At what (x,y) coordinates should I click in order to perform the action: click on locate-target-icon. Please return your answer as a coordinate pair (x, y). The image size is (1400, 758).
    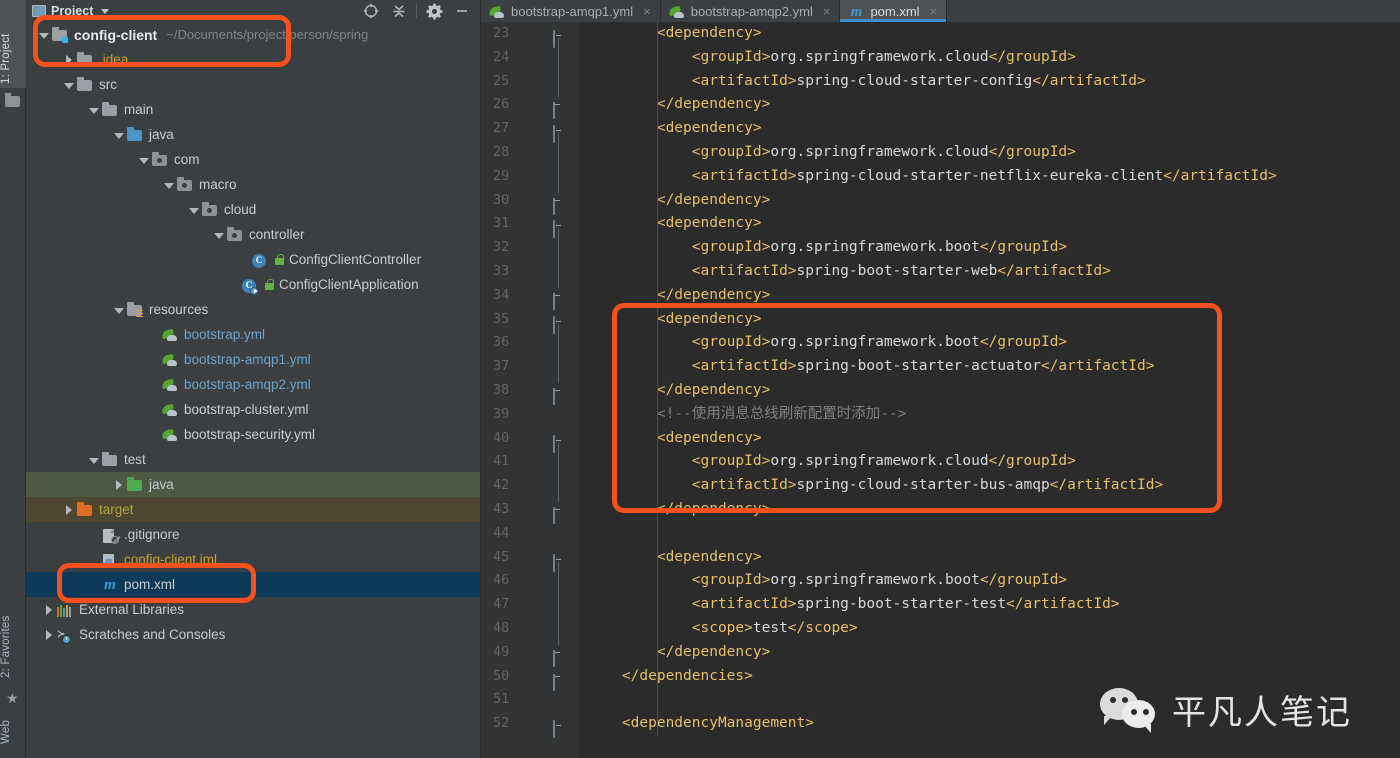
    Looking at the image, I should click on (371, 11).